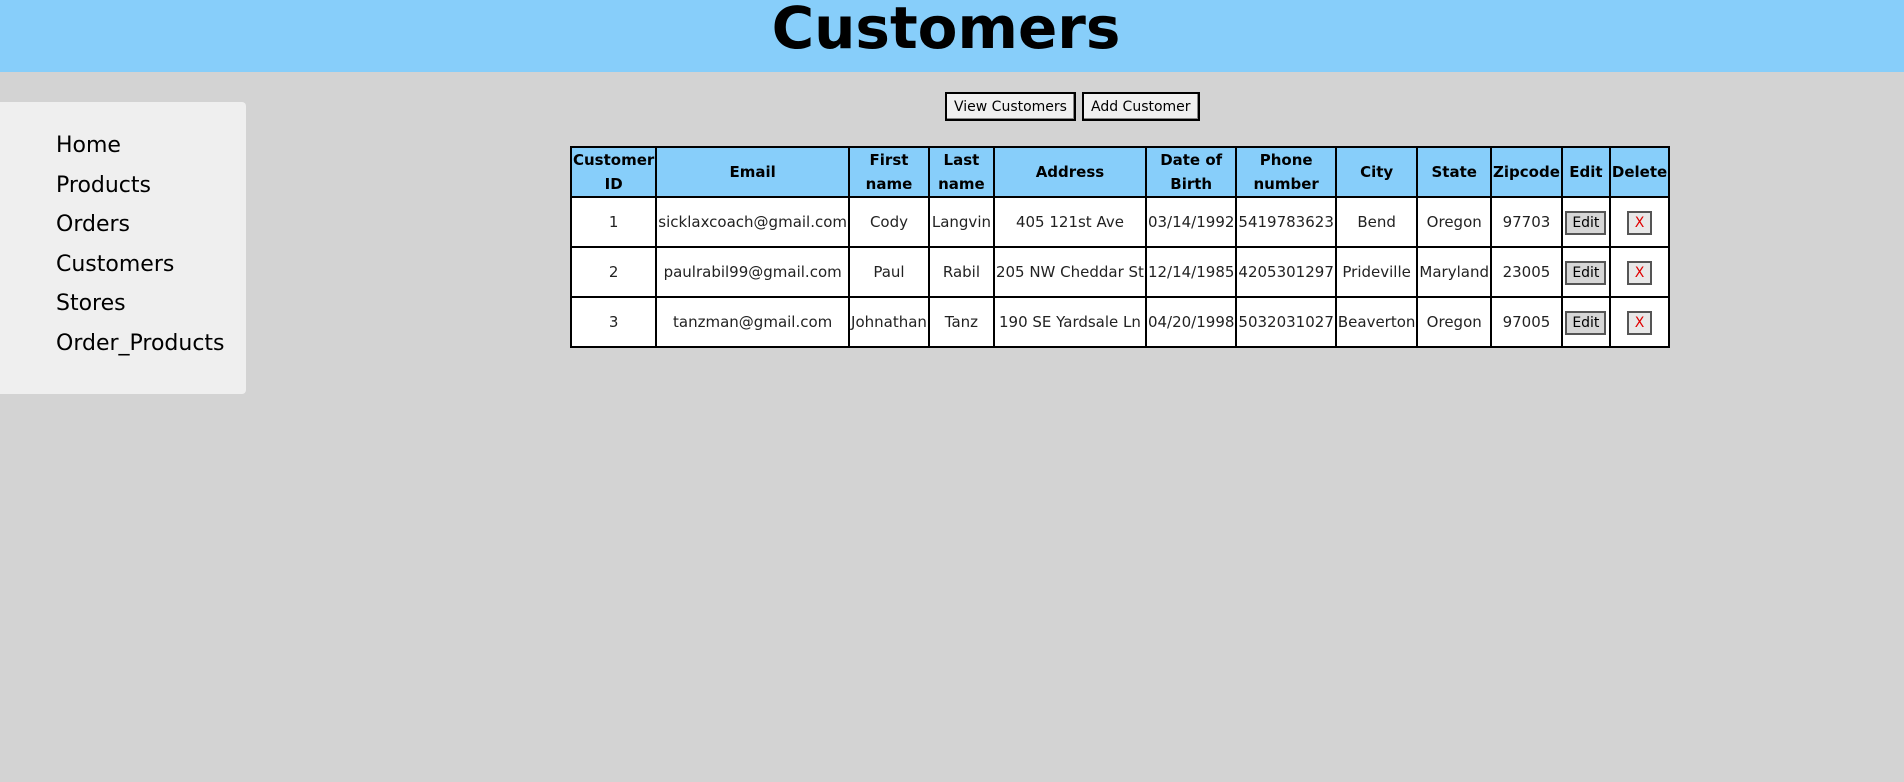 This screenshot has height=782, width=1904. I want to click on view-customers-button: View Customers, so click(1010, 106).